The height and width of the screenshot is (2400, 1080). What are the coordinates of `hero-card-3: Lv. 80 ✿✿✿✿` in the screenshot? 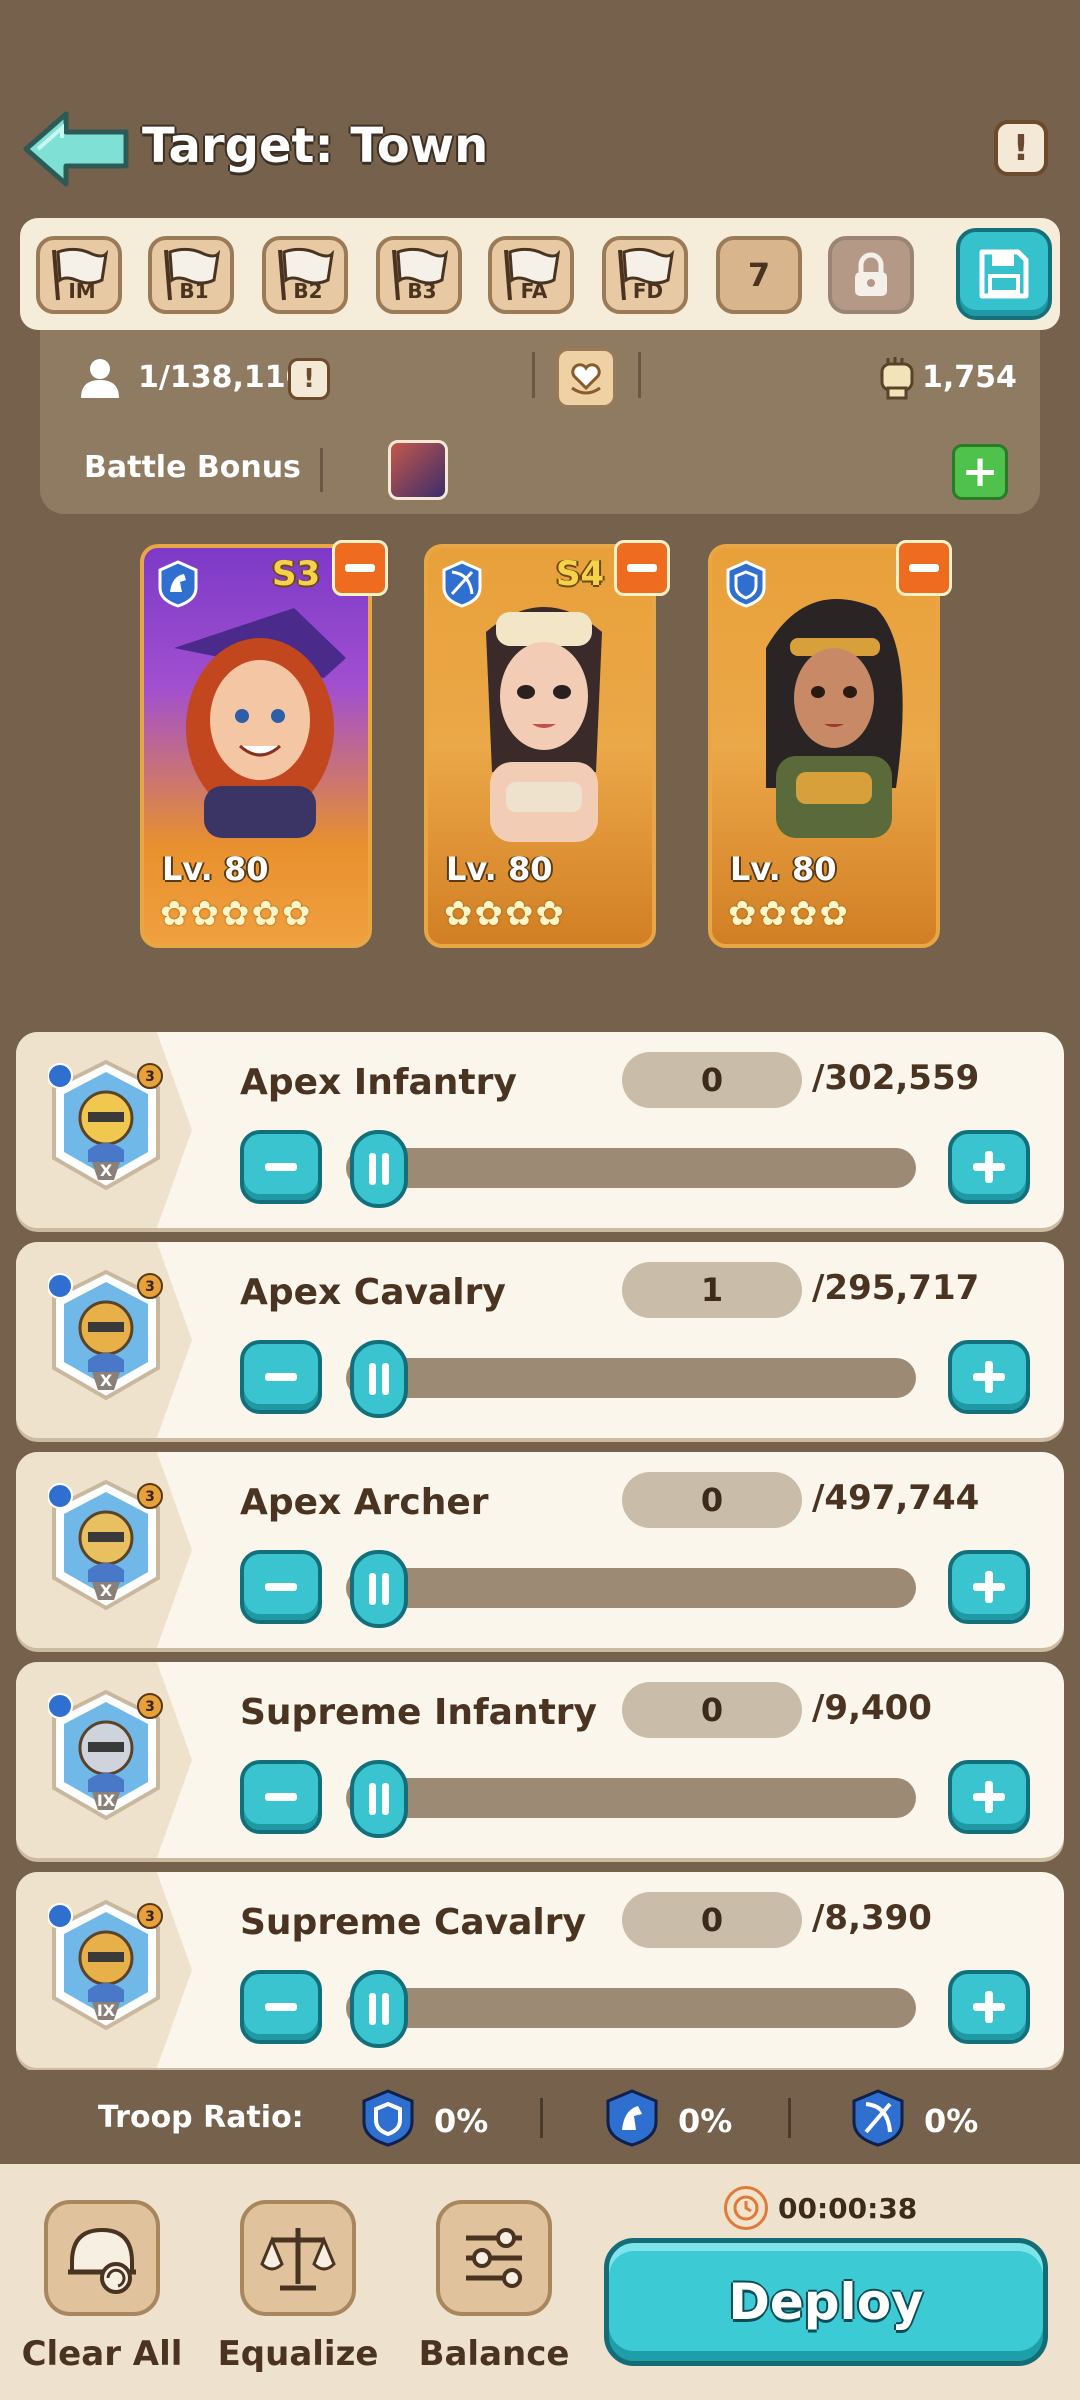 It's located at (824, 746).